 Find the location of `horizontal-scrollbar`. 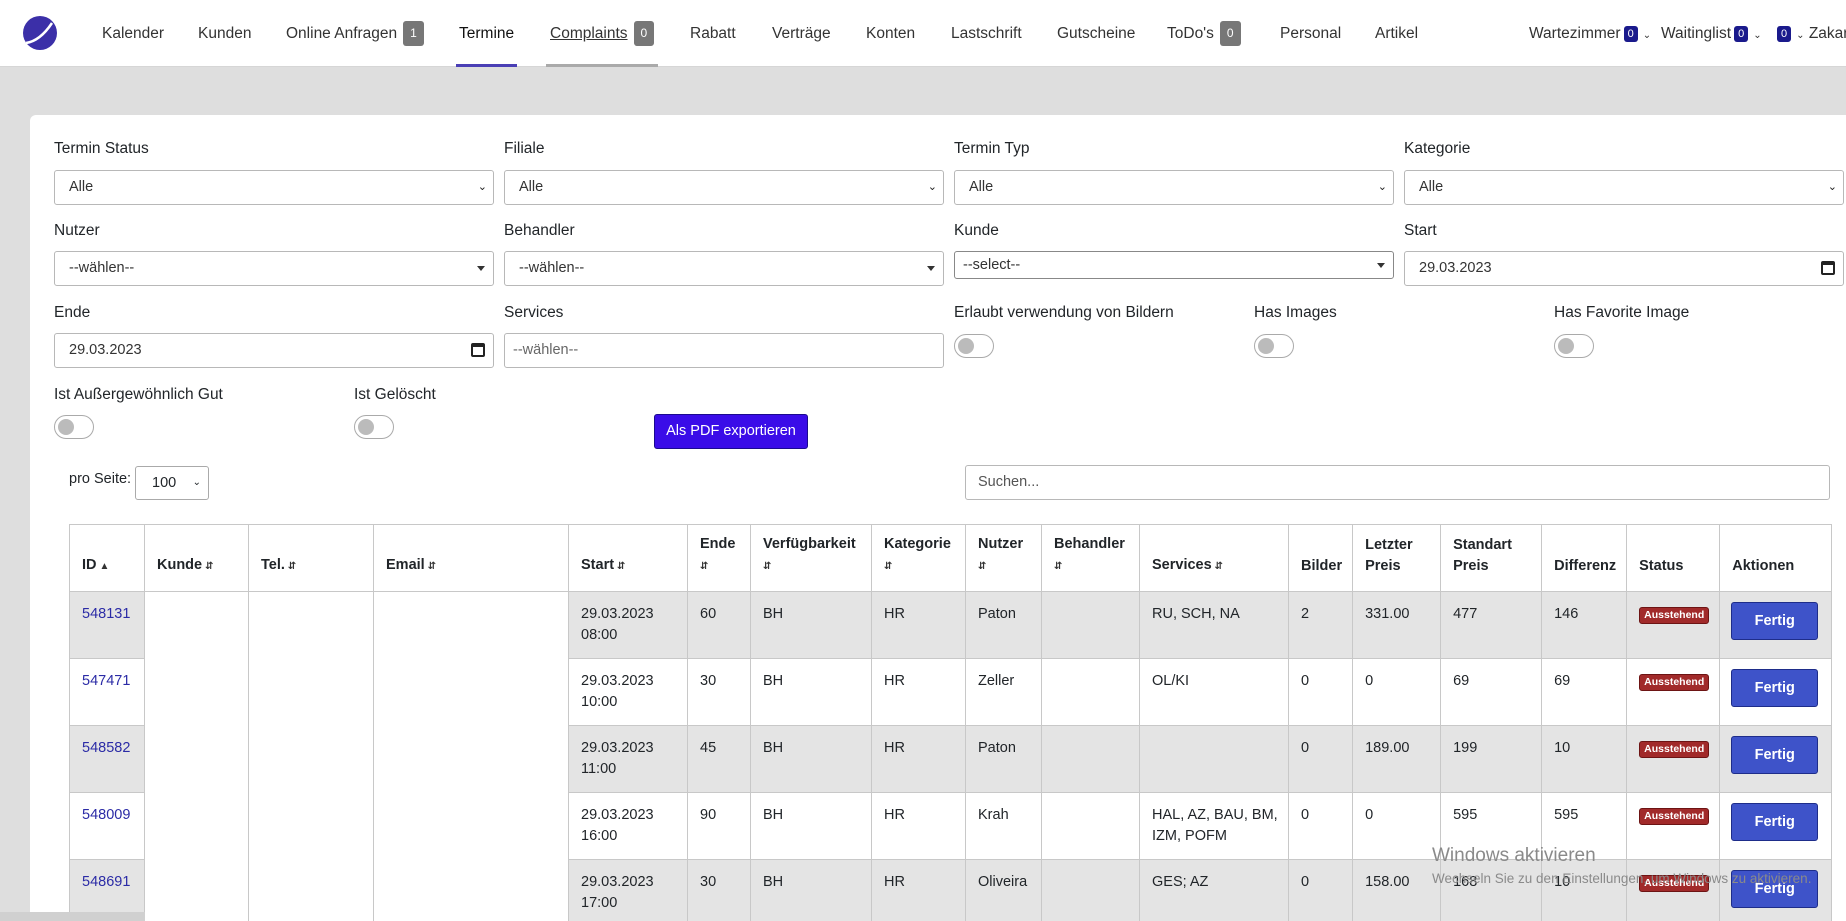

horizontal-scrollbar is located at coordinates (72, 916).